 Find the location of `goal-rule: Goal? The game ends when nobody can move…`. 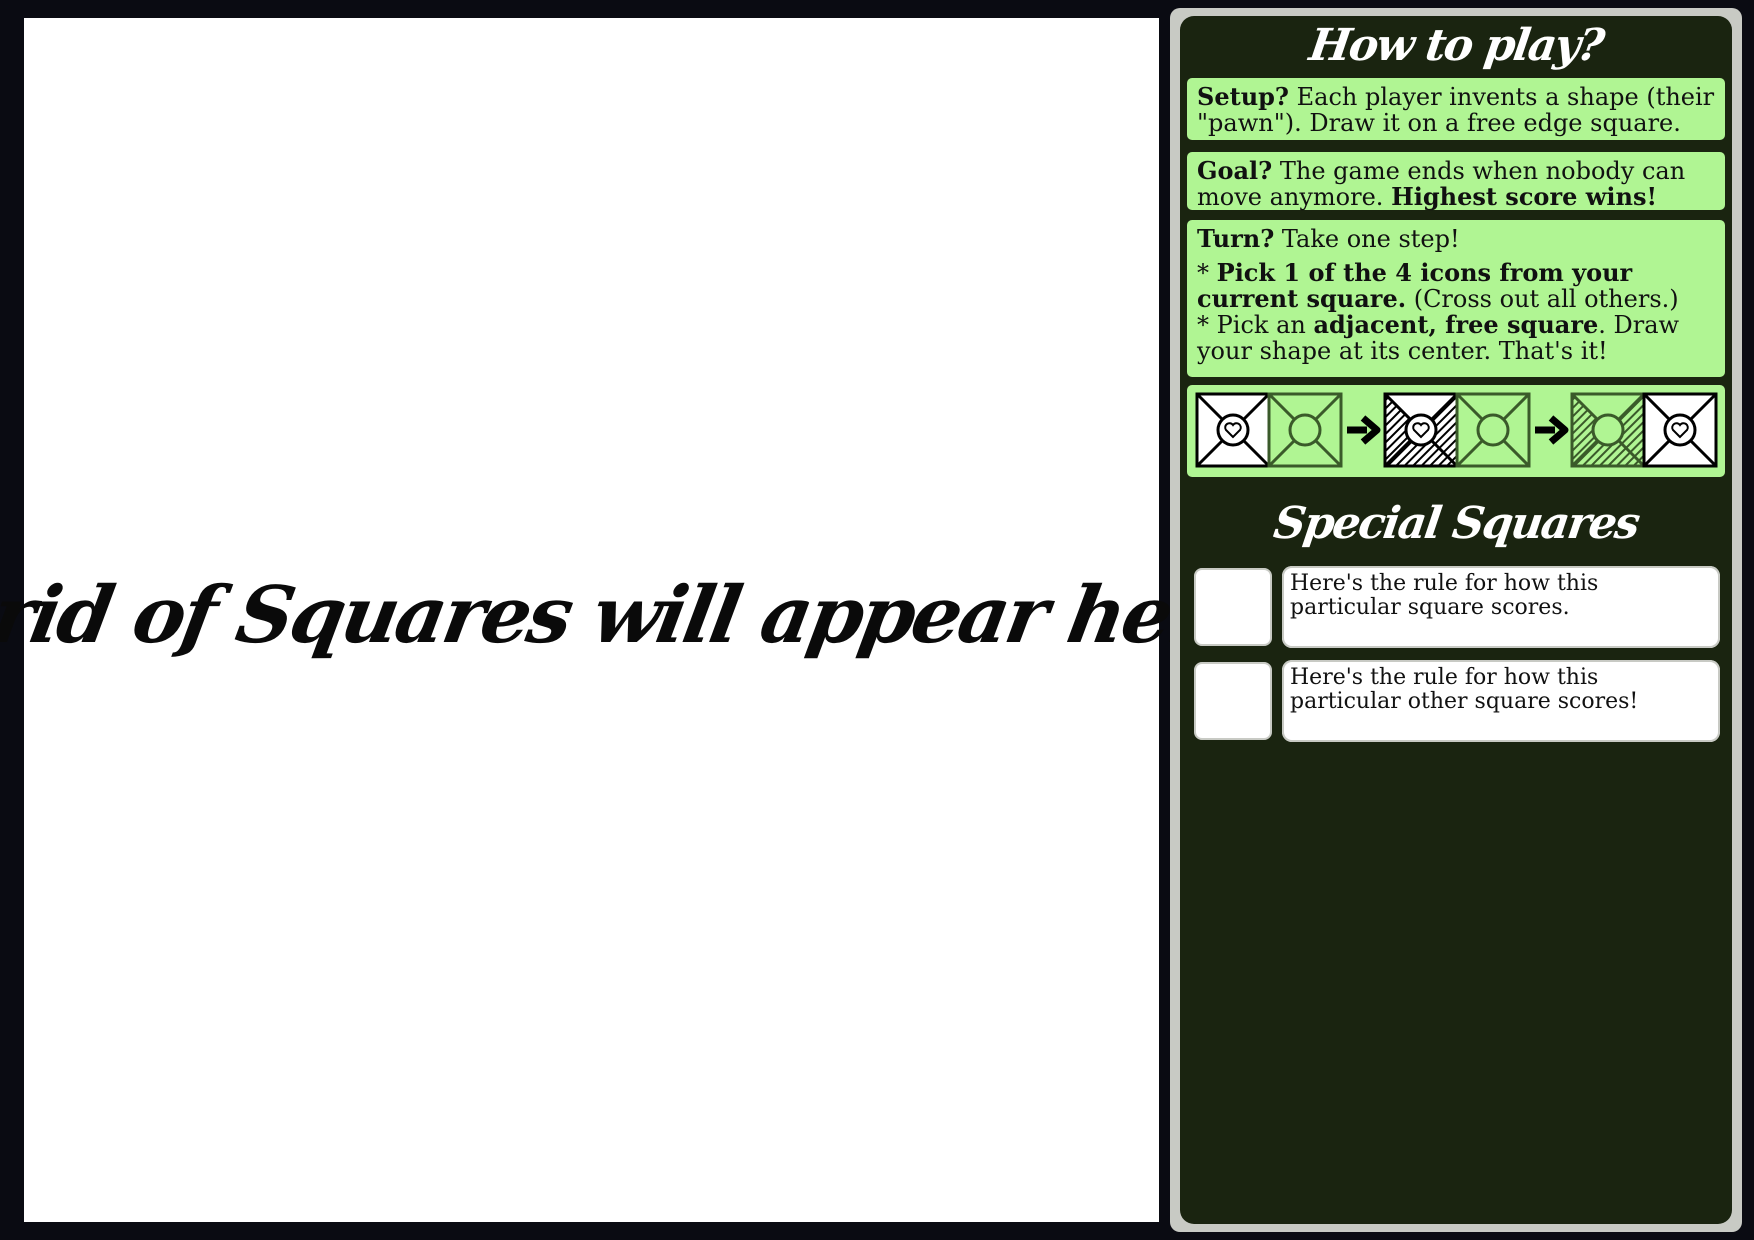

goal-rule: Goal? The game ends when nobody can move… is located at coordinates (1456, 181).